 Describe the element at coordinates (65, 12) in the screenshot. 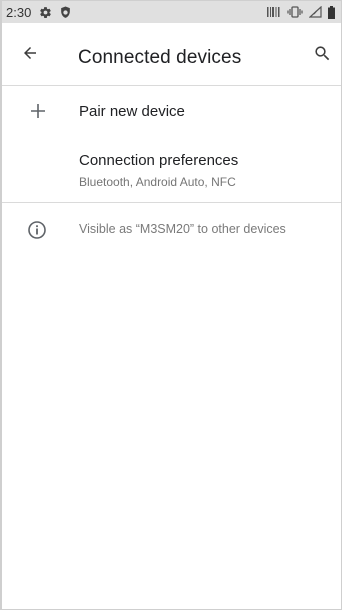

I see `shield-icon` at that location.